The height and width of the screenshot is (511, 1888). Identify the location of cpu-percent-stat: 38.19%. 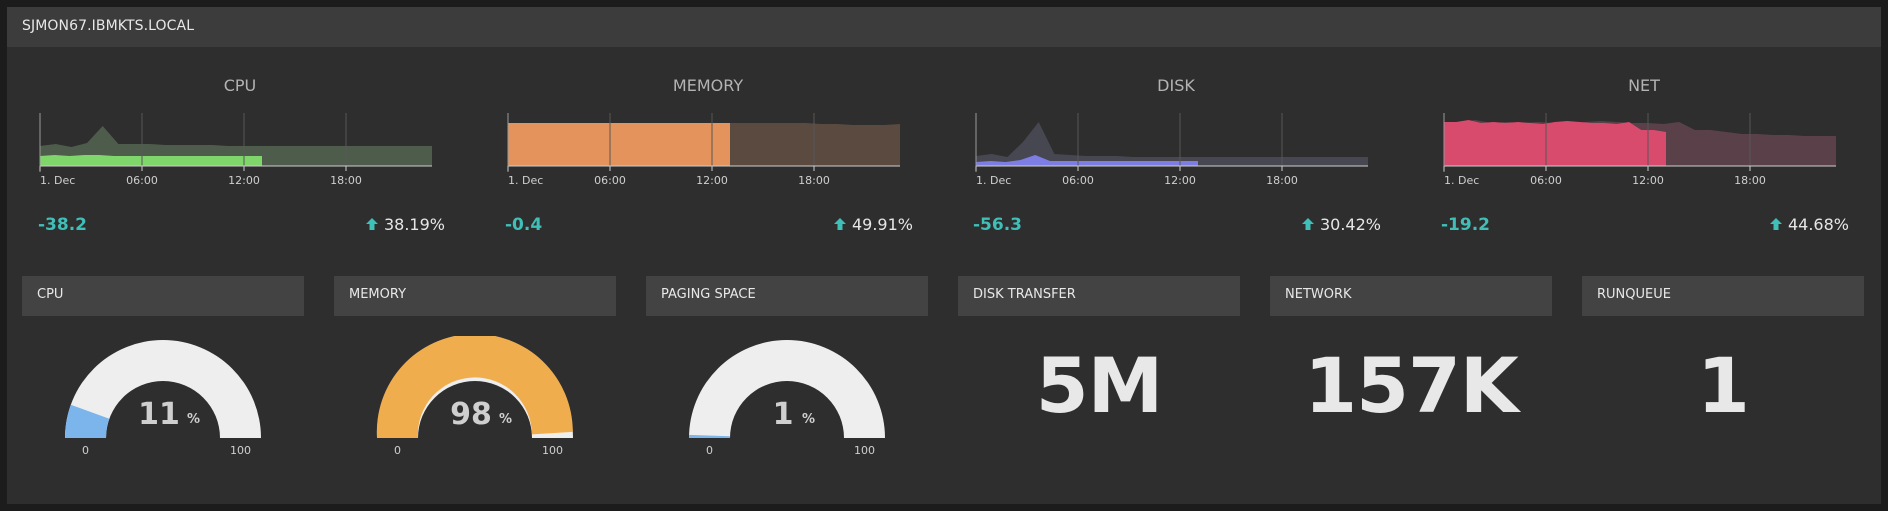
(375, 224).